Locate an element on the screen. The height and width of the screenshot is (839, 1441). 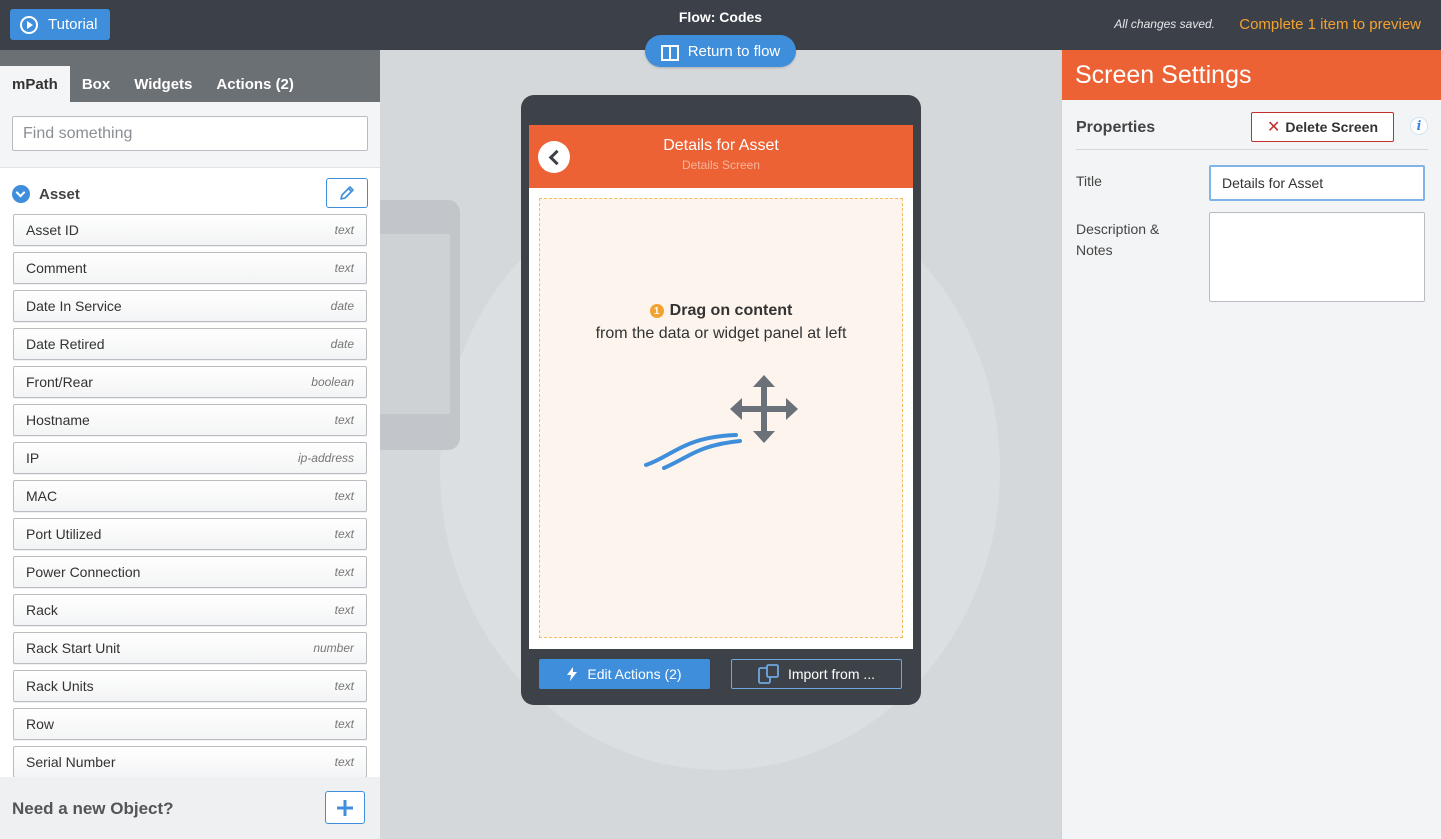
lightning-icon is located at coordinates (572, 674).